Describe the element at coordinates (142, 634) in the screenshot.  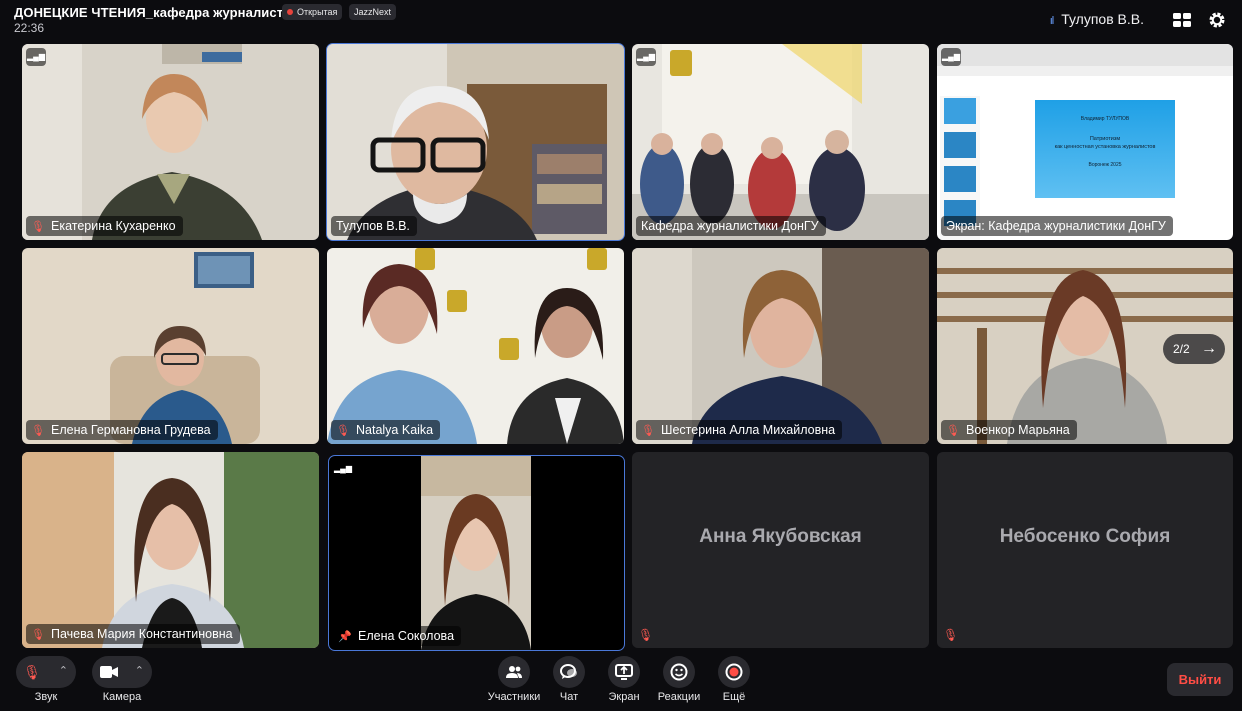
I see `participant-name: Пачева Мария Константиновна` at that location.